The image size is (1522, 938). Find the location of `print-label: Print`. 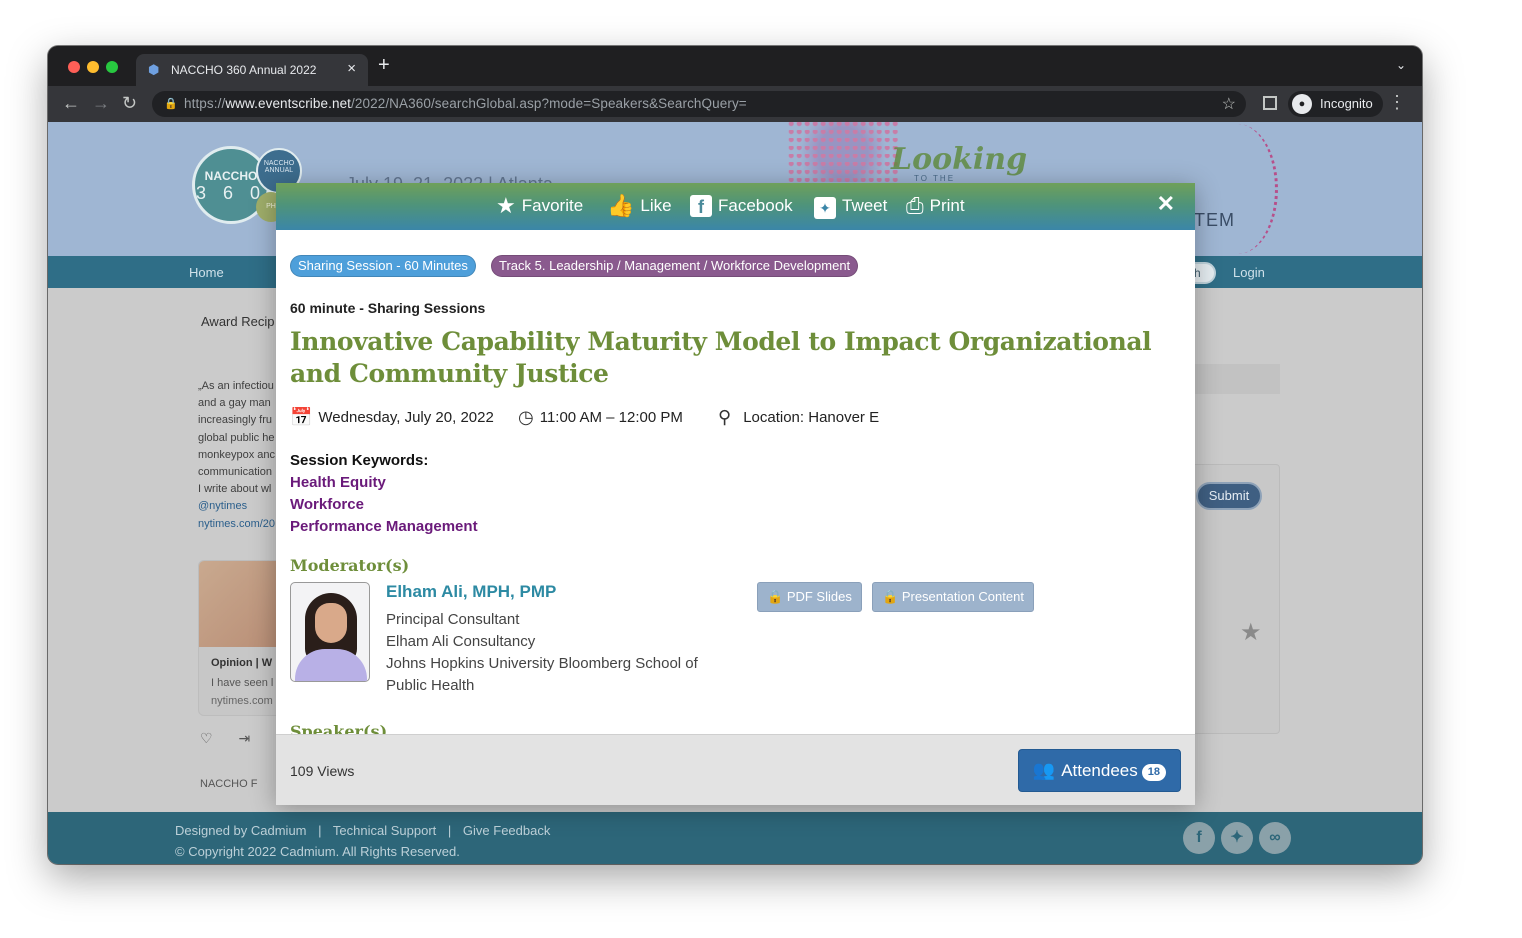

print-label: Print is located at coordinates (947, 205).